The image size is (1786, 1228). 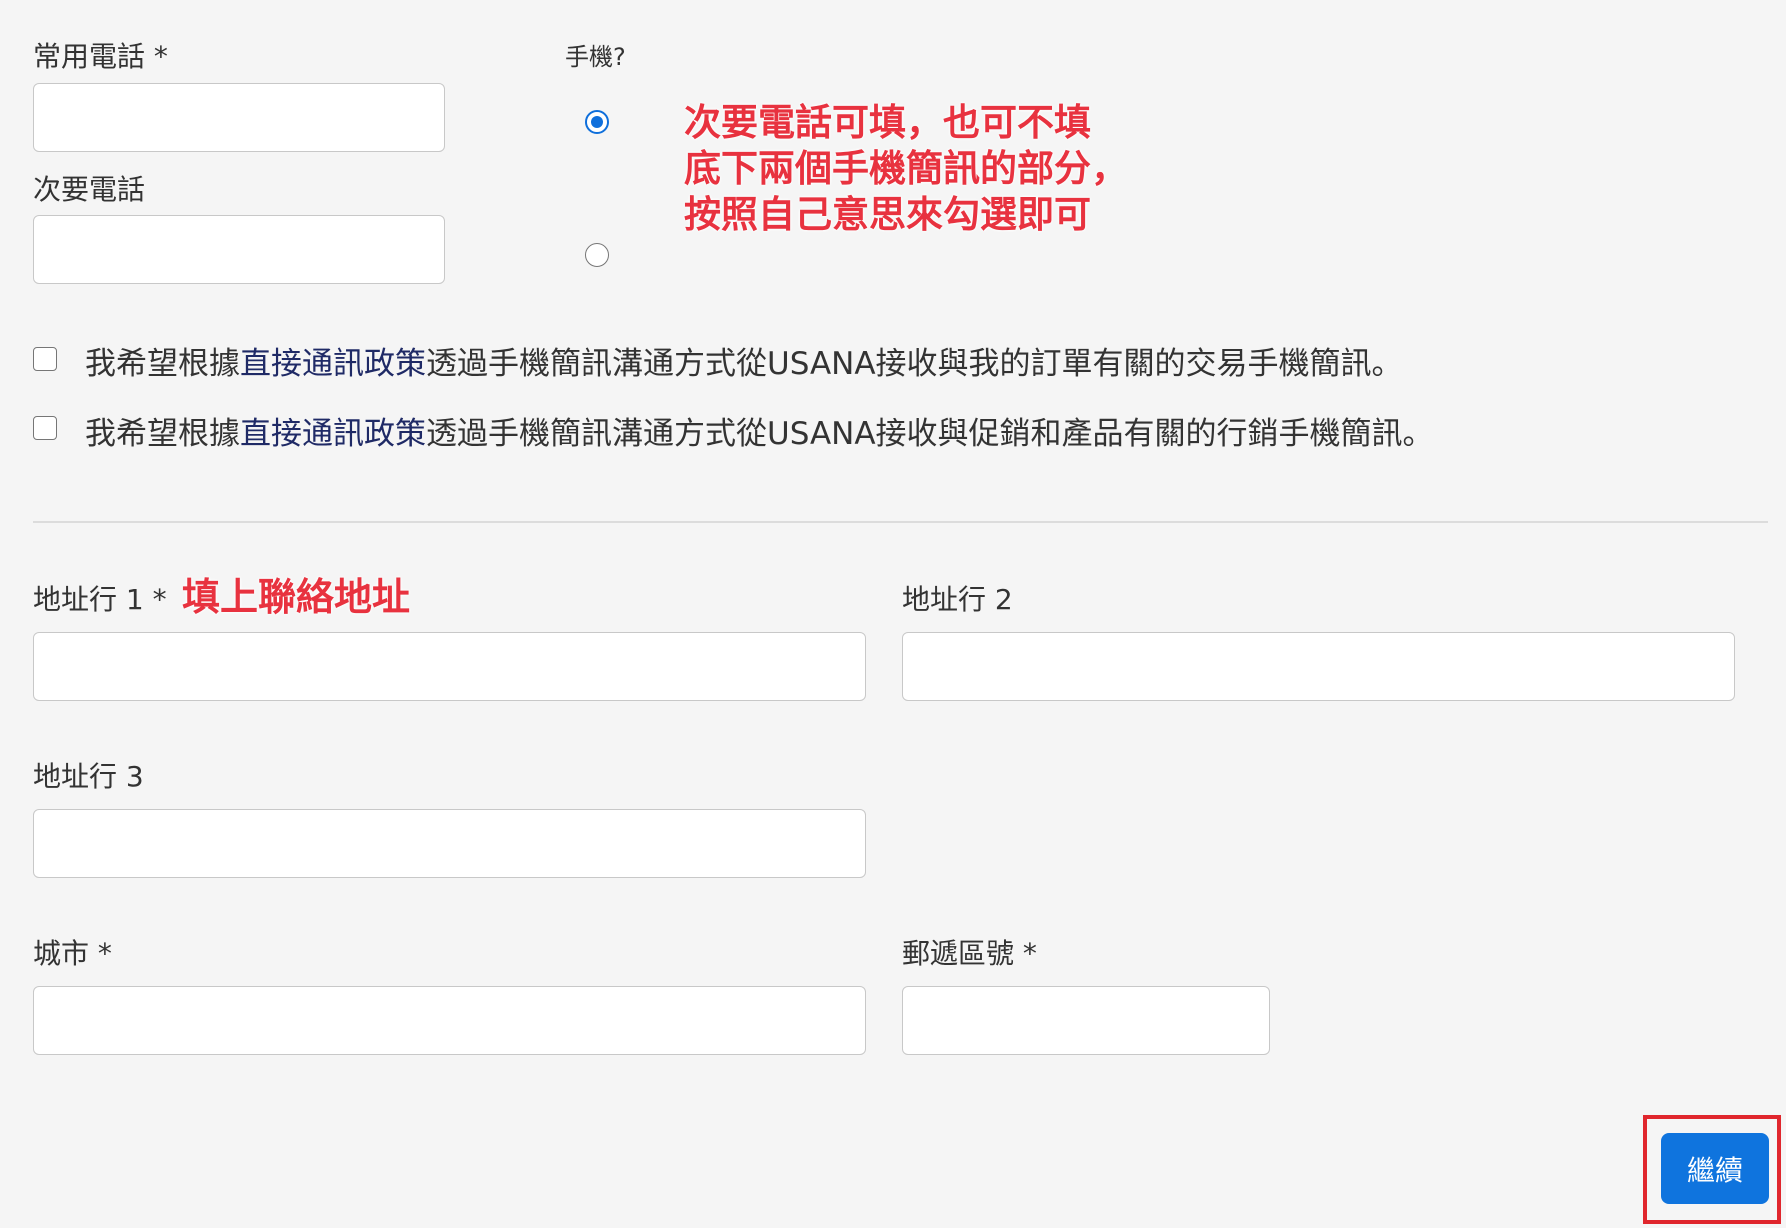 What do you see at coordinates (1715, 1168) in the screenshot?
I see `continue-button: 繼續` at bounding box center [1715, 1168].